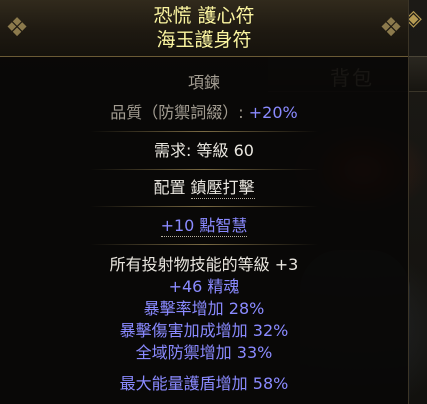 This screenshot has height=404, width=427. Describe the element at coordinates (204, 383) in the screenshot. I see `explicit-mod: 最大能量護盾增加 58%` at that location.